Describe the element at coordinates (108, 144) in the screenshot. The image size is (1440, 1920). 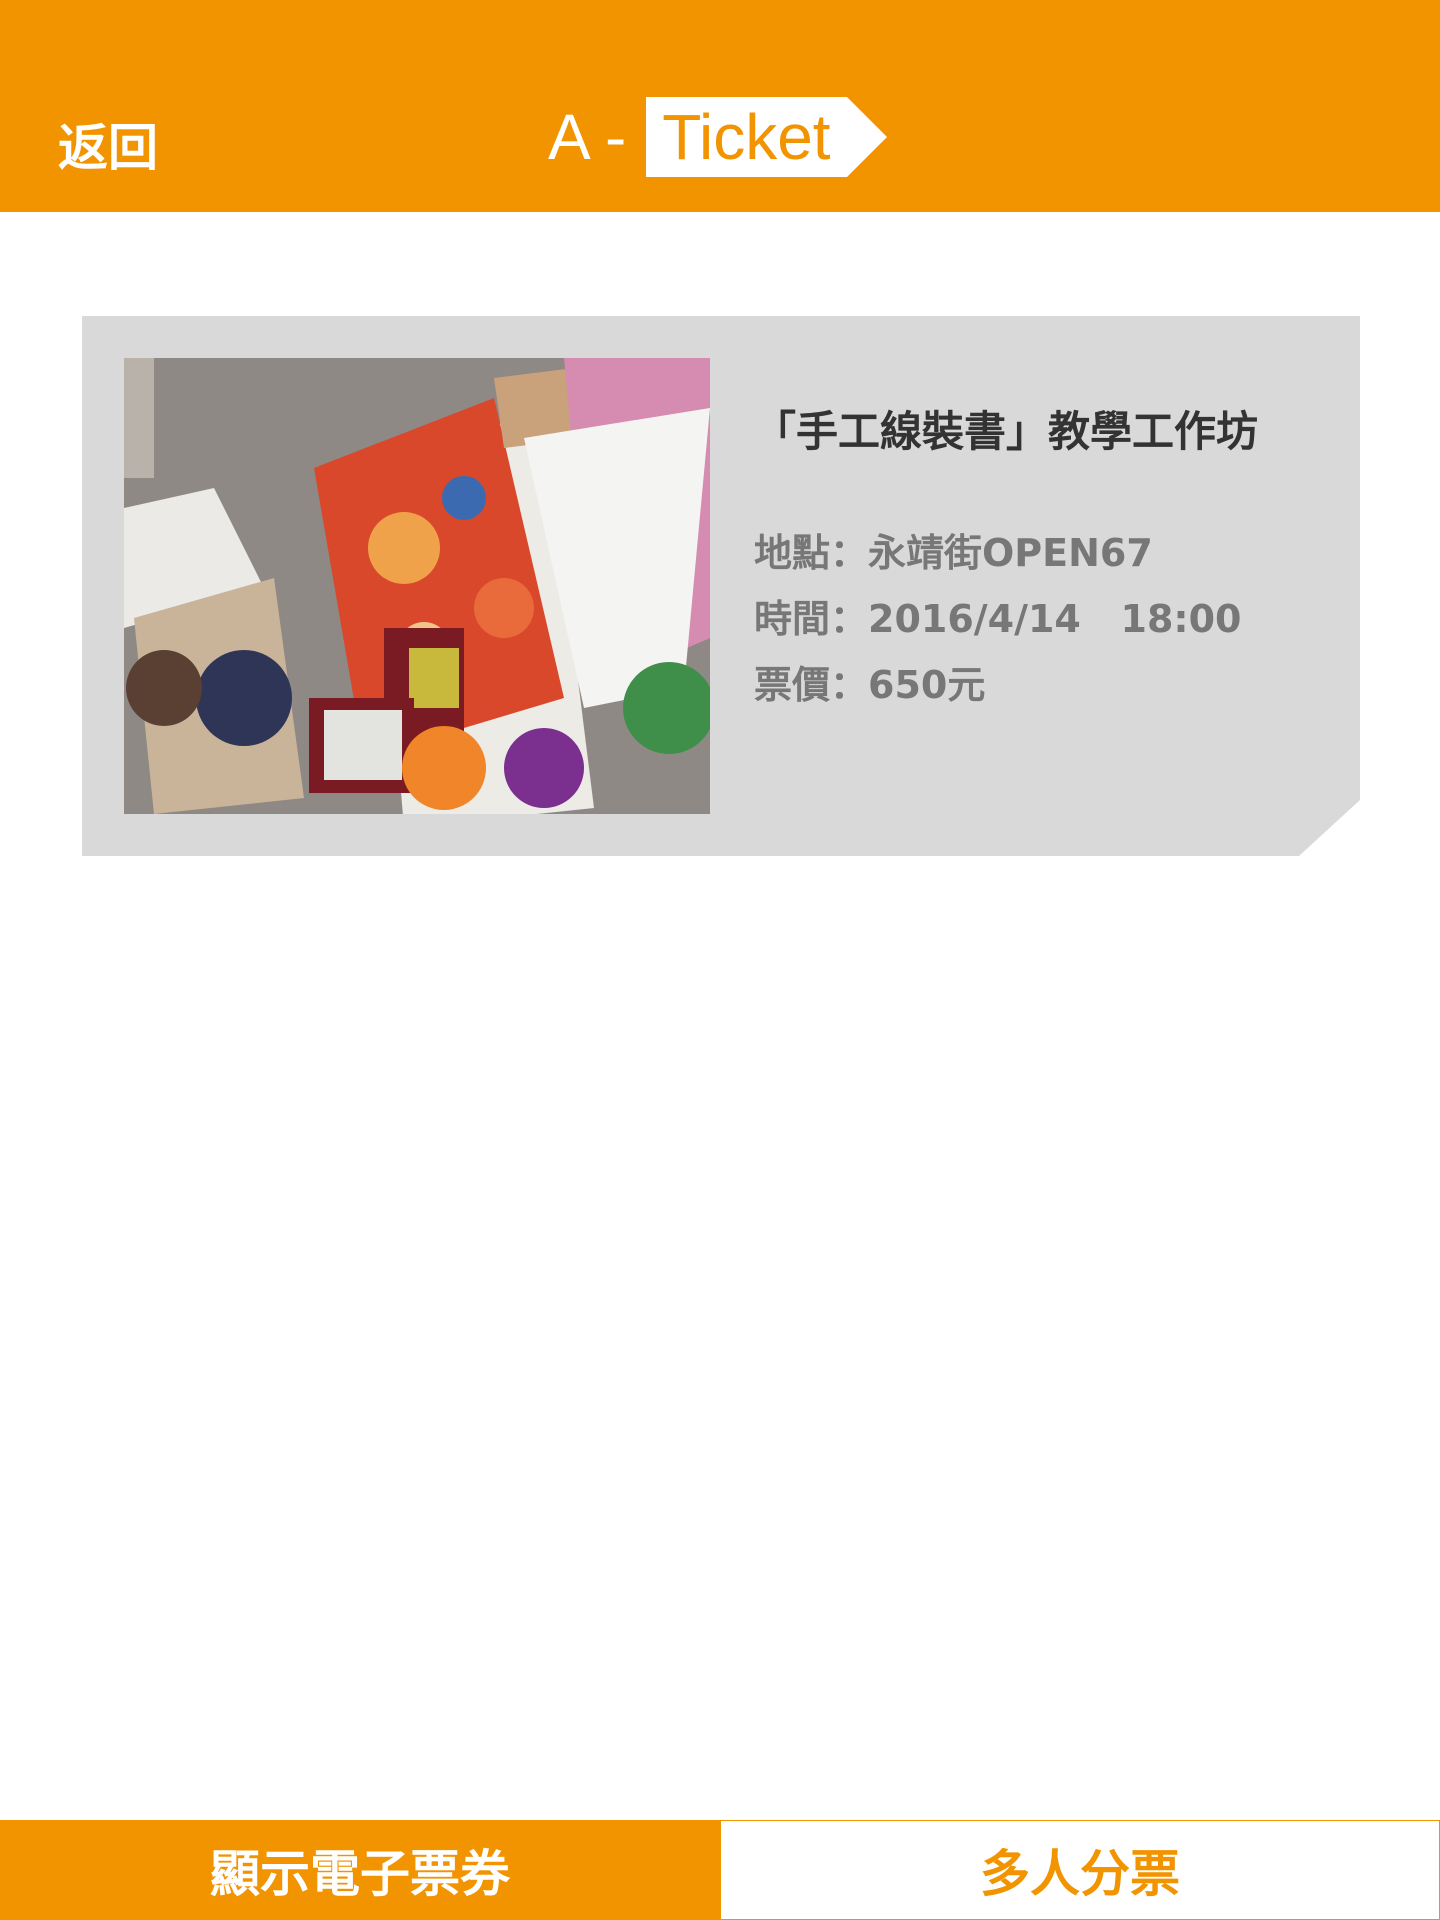
I see `back-button: 返回` at that location.